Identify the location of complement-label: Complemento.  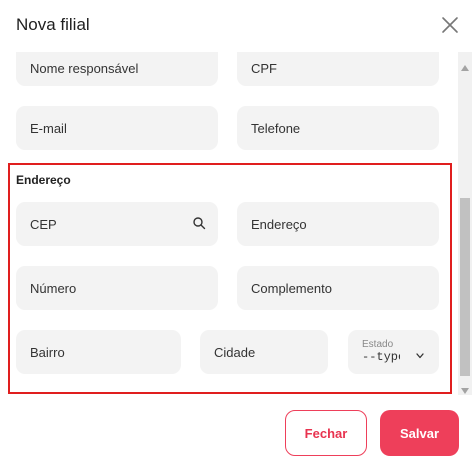
(291, 288).